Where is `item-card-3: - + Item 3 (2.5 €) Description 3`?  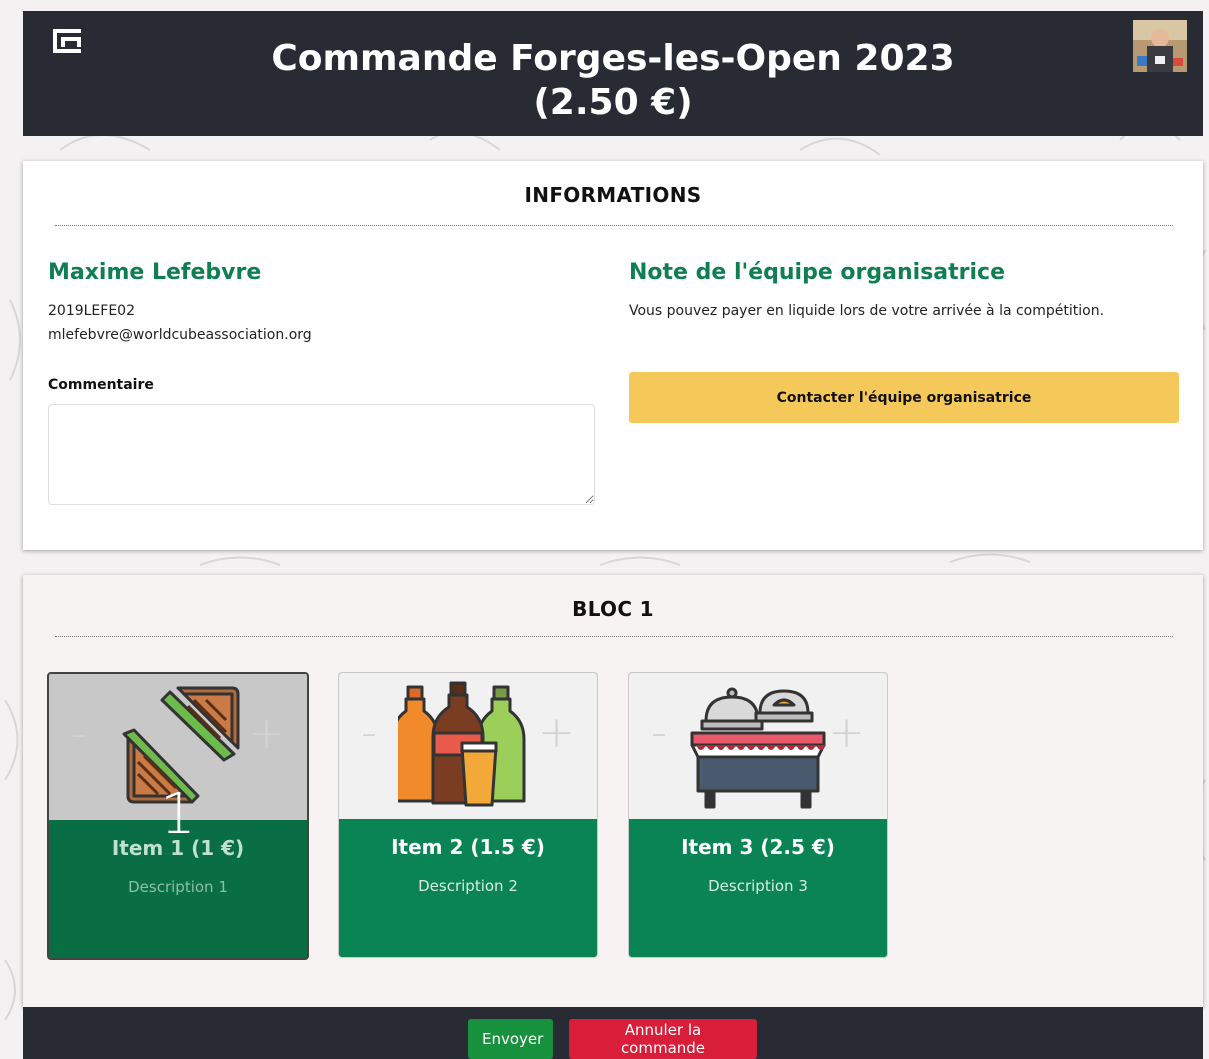
item-card-3: - + Item 3 (2.5 €) Description 3 is located at coordinates (758, 815).